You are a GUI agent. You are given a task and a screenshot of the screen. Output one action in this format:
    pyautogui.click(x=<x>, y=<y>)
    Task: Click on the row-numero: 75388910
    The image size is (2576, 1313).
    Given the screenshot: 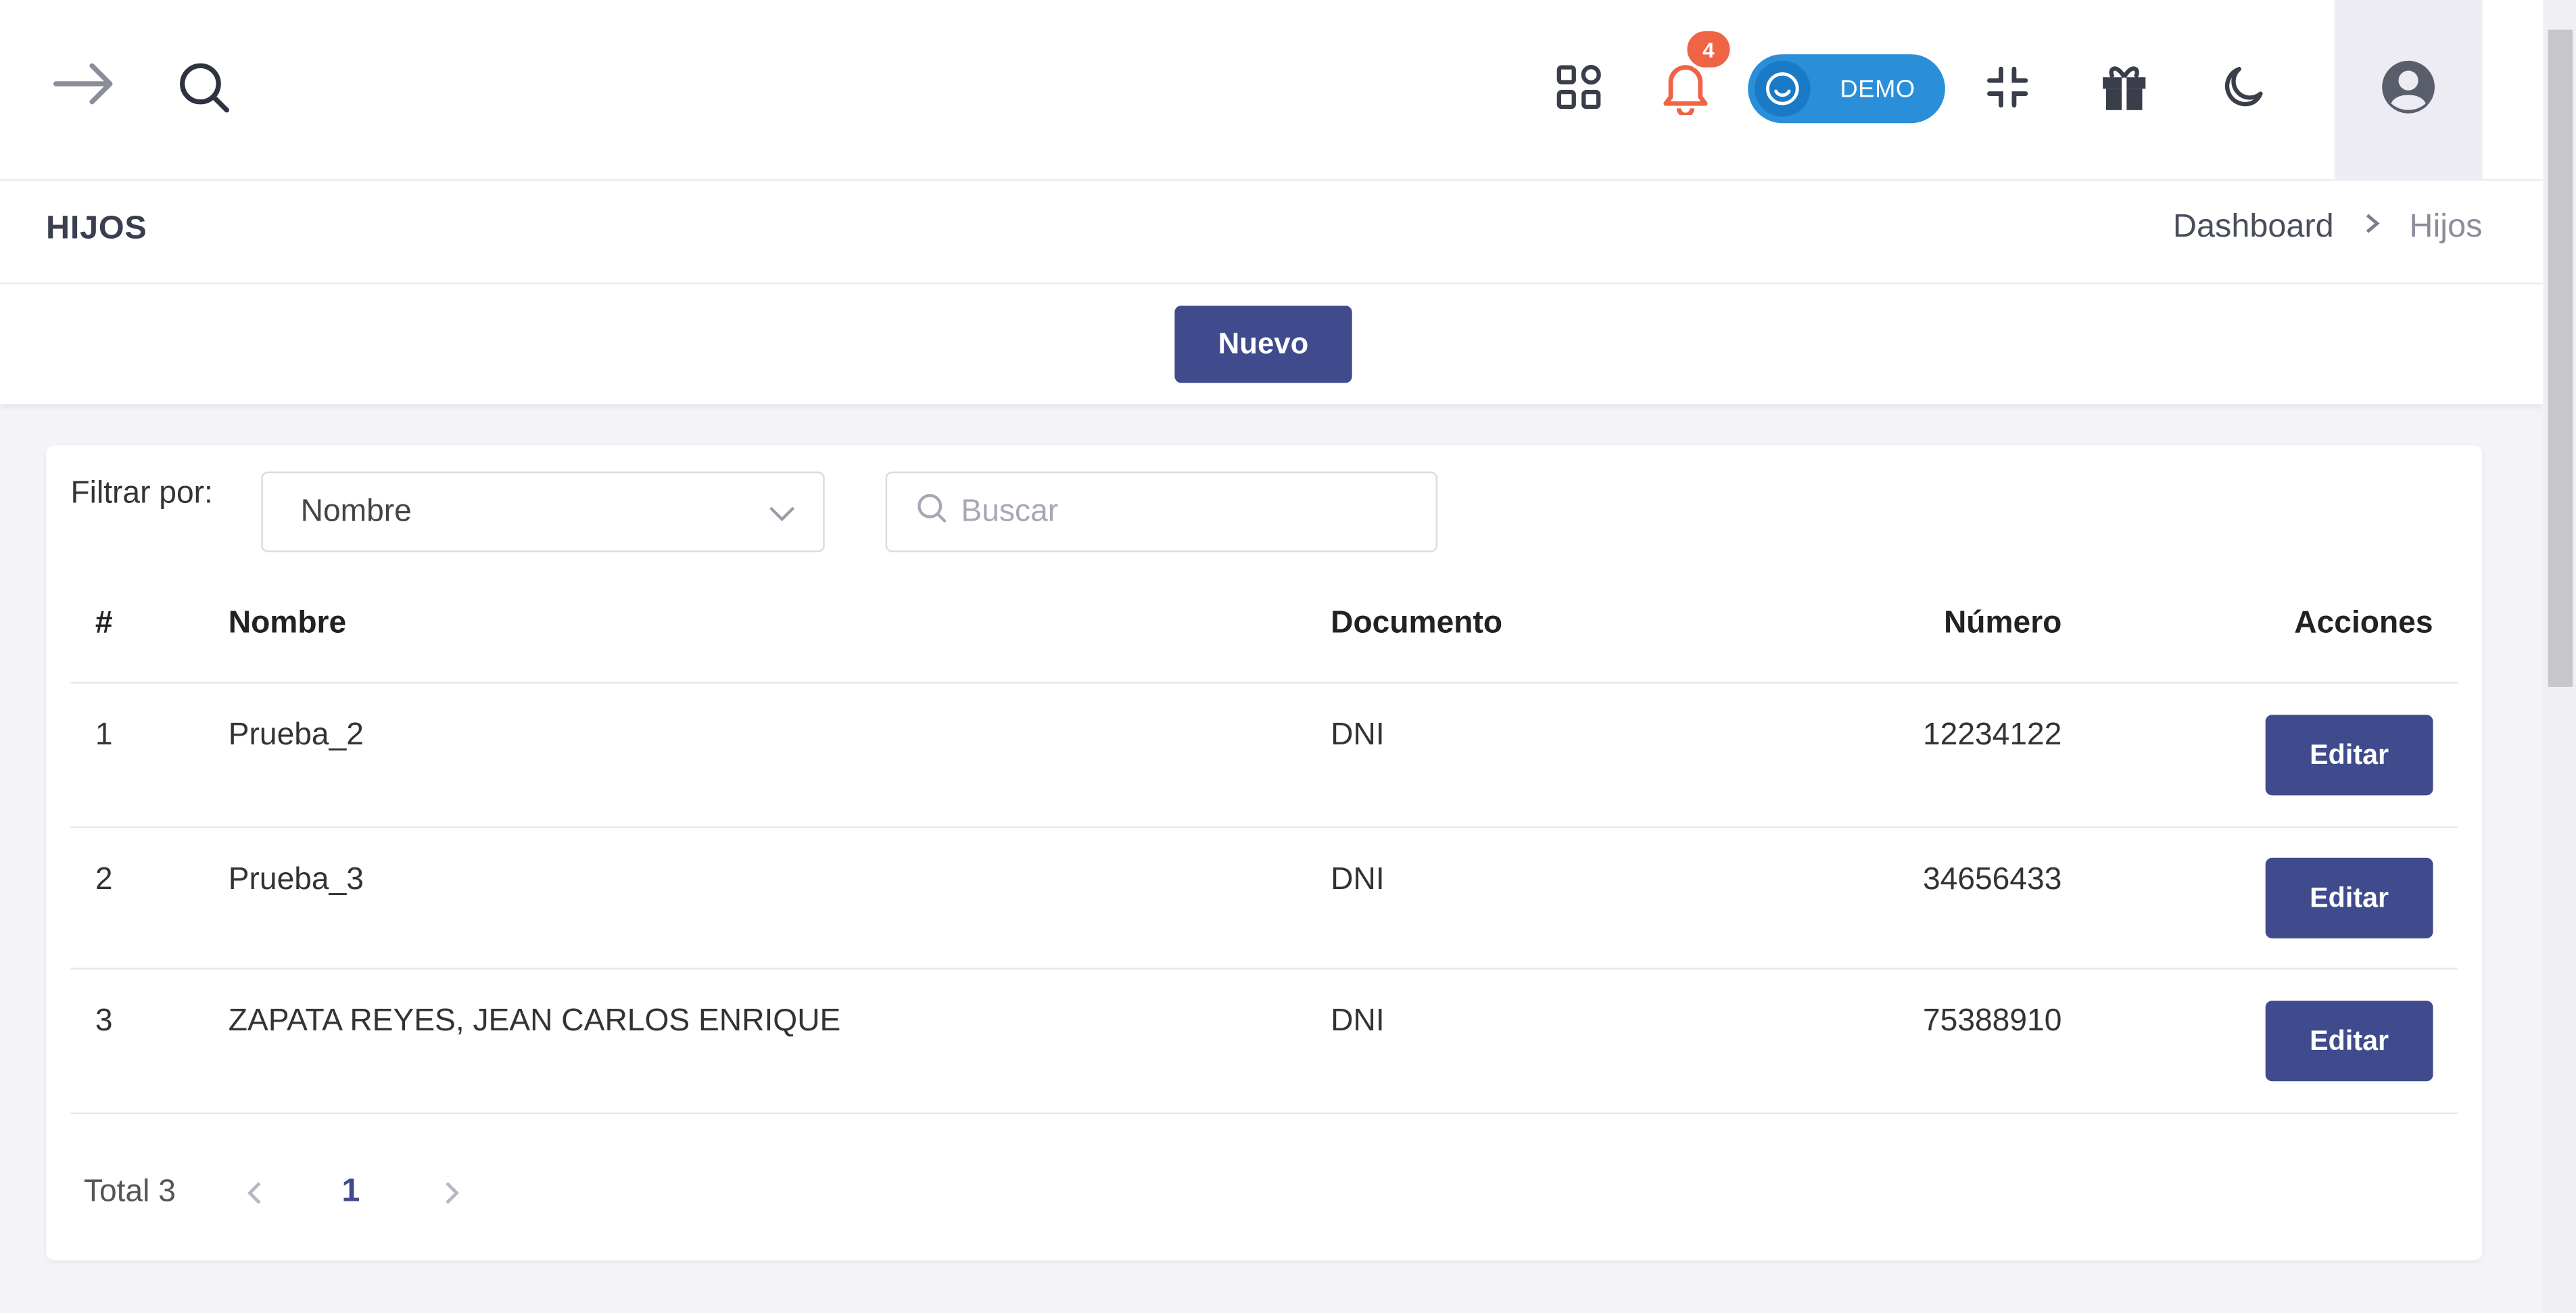 What is the action you would take?
    pyautogui.click(x=1992, y=1021)
    